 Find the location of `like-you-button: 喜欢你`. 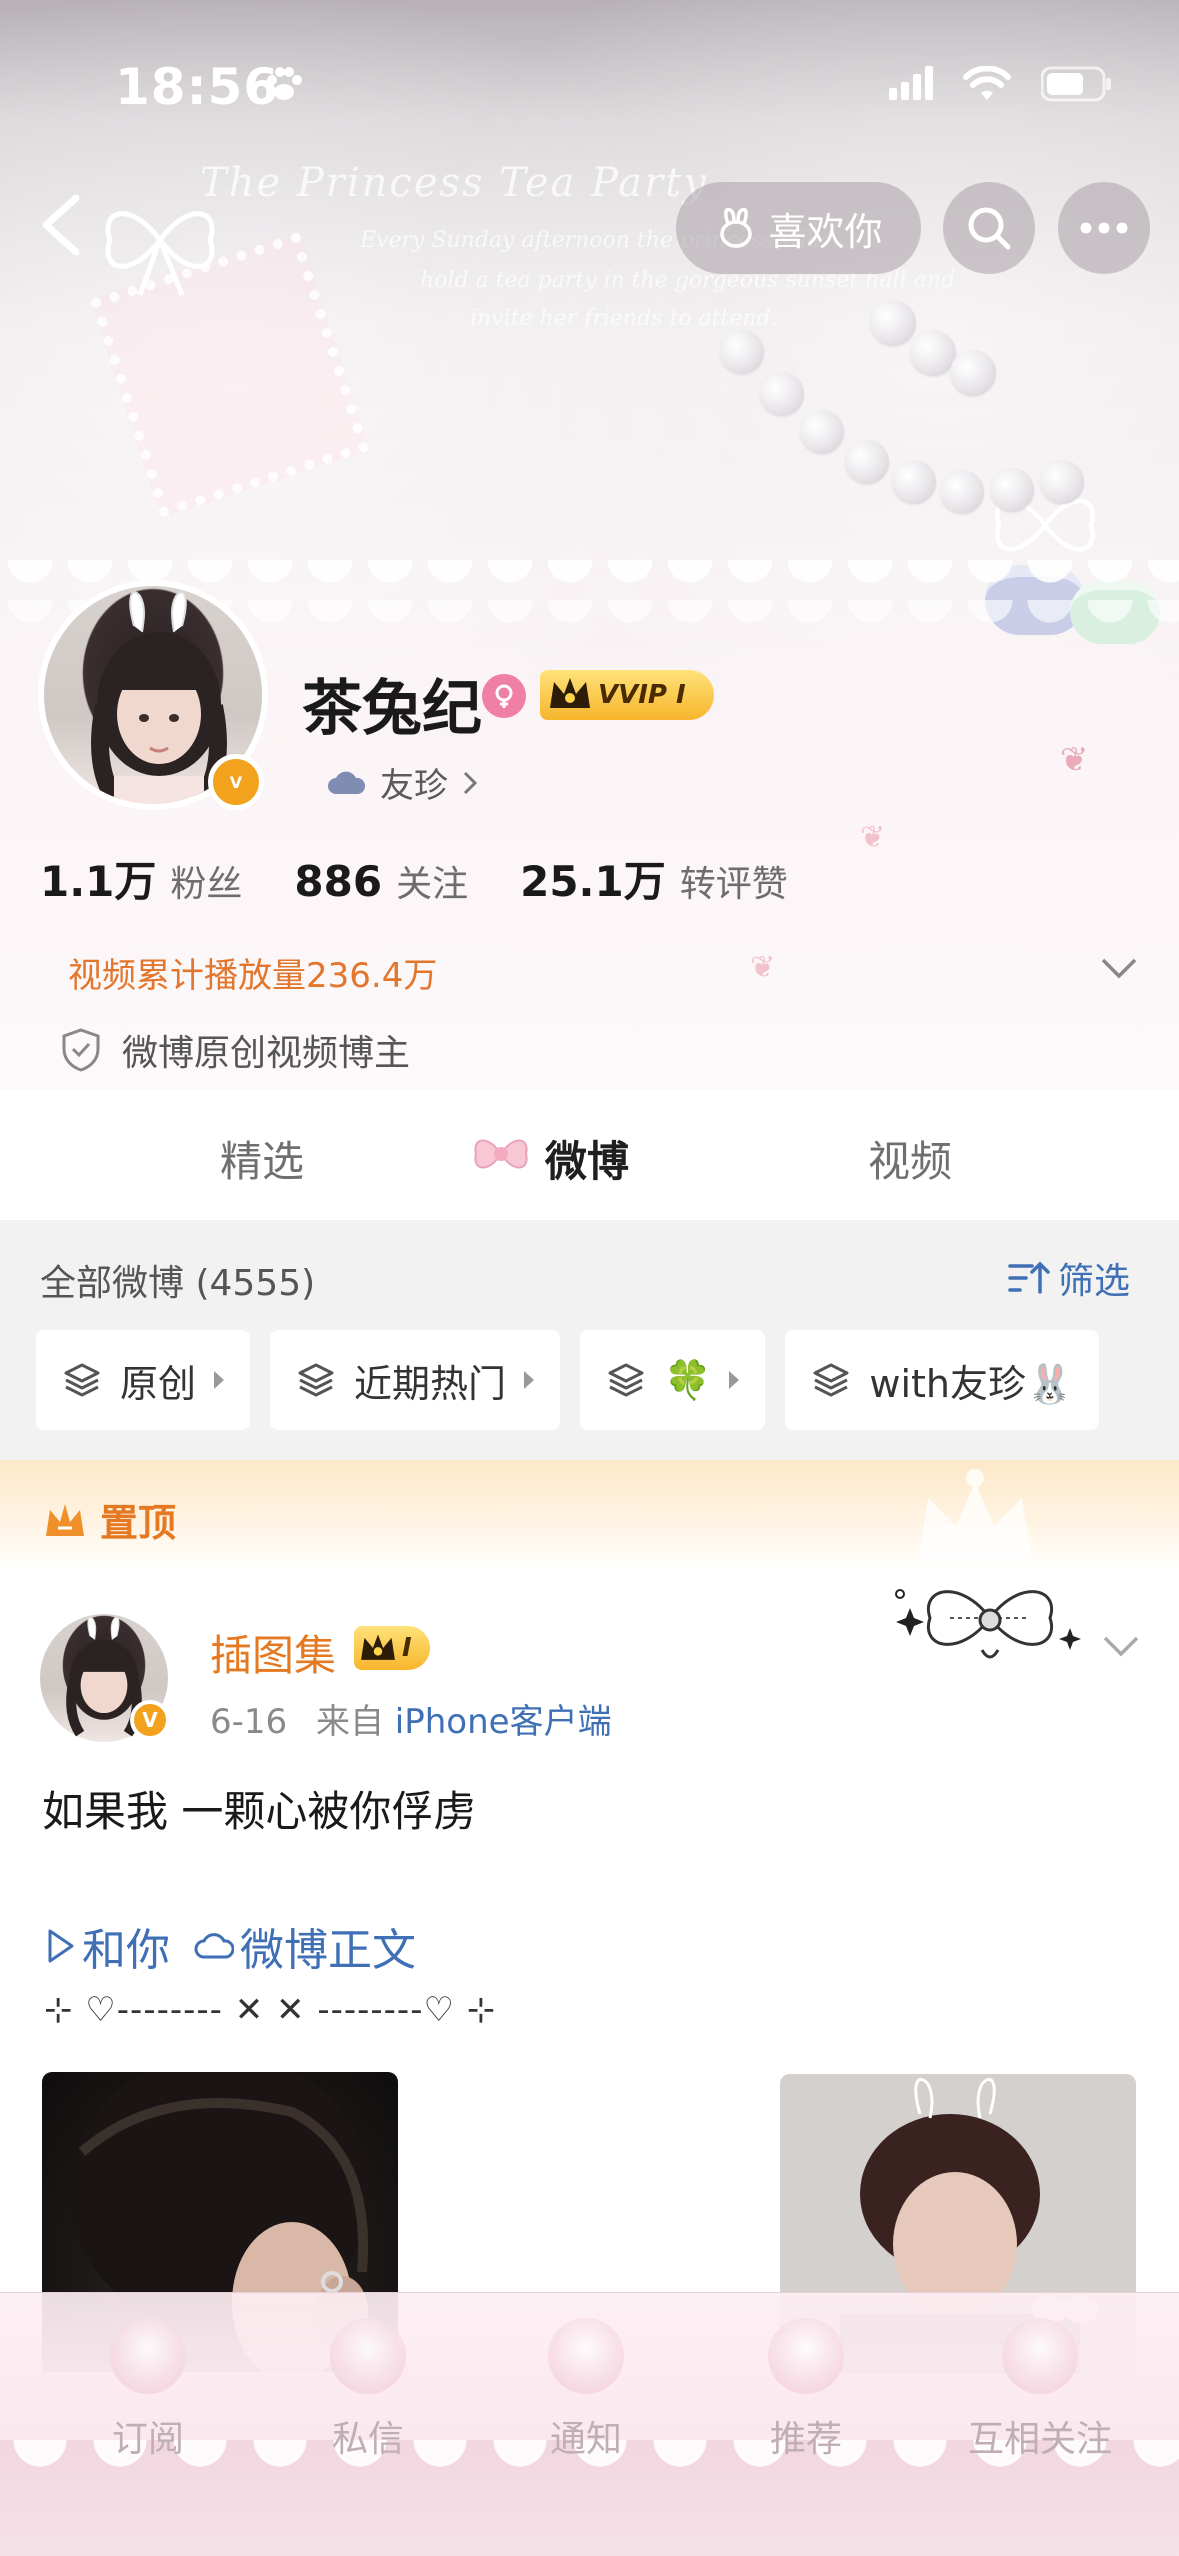

like-you-button: 喜欢你 is located at coordinates (798, 228).